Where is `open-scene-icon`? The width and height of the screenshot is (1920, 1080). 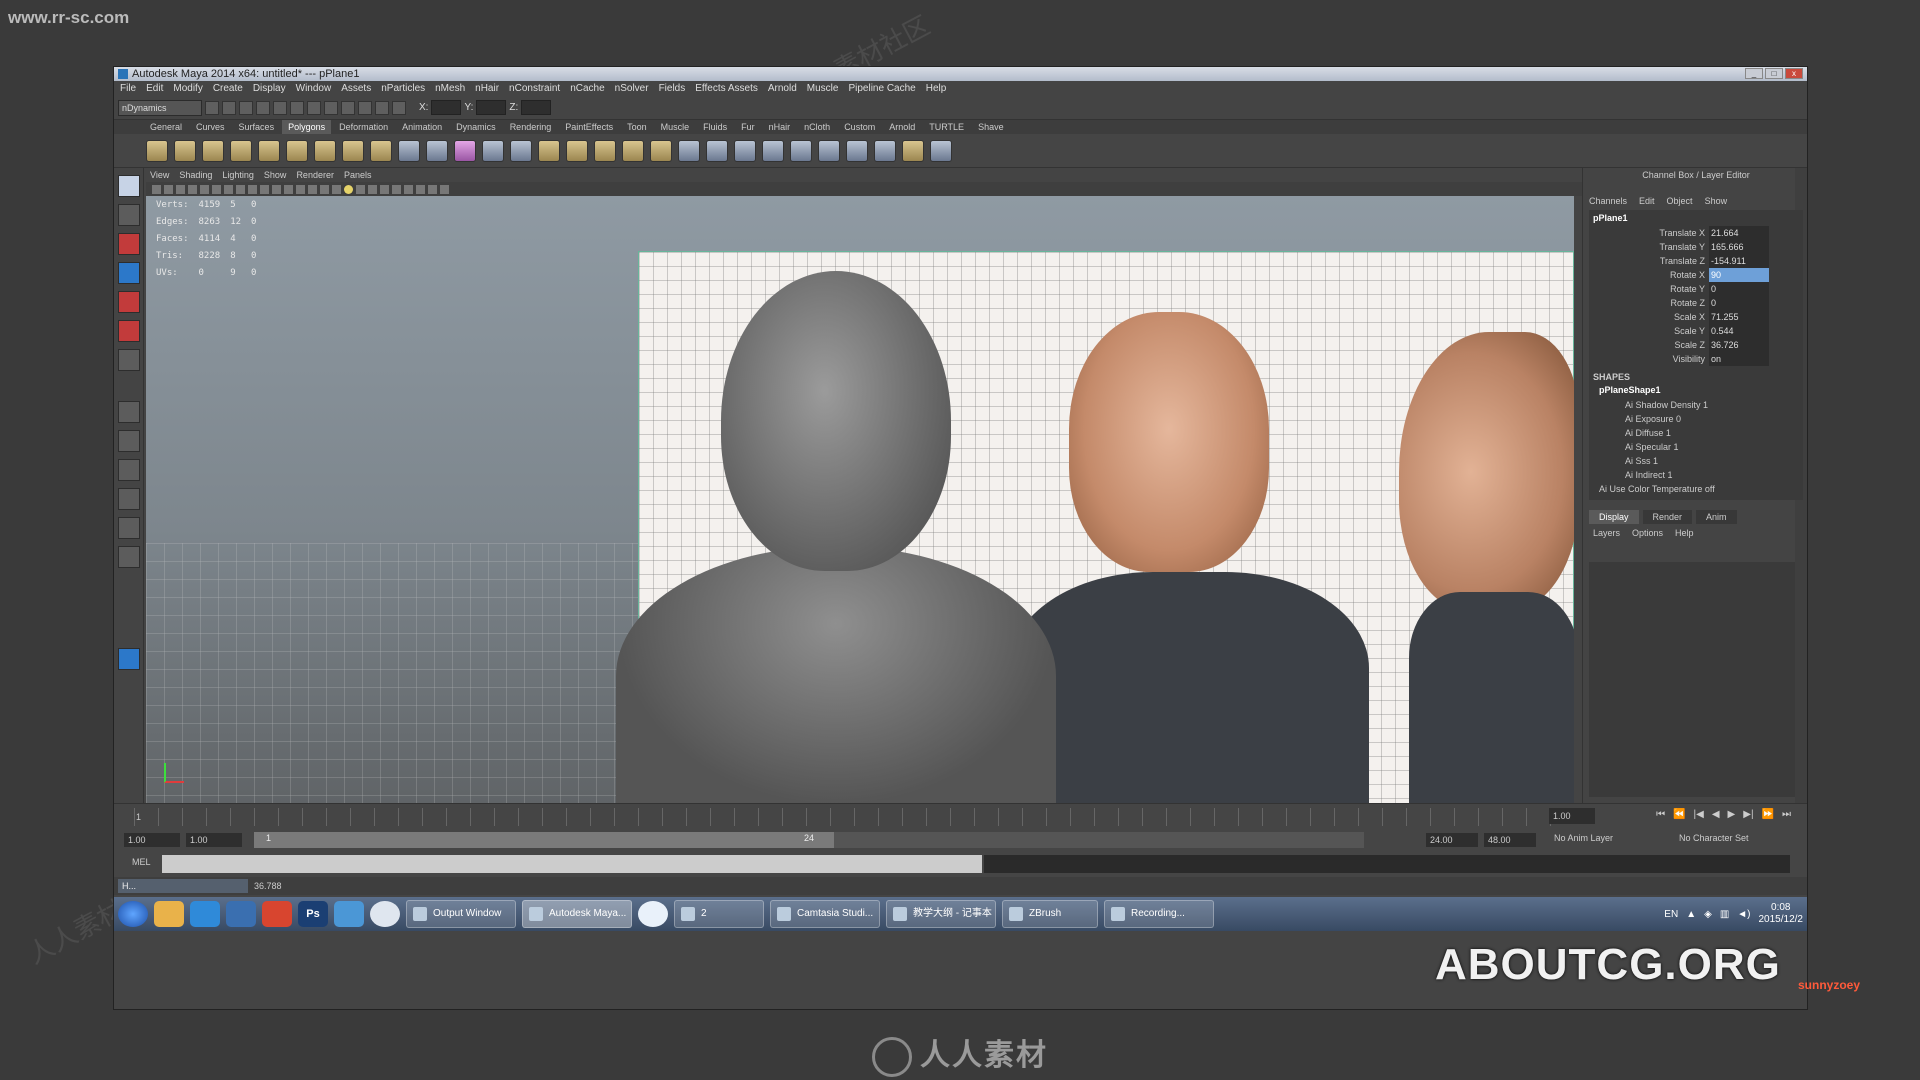
open-scene-icon is located at coordinates (229, 107).